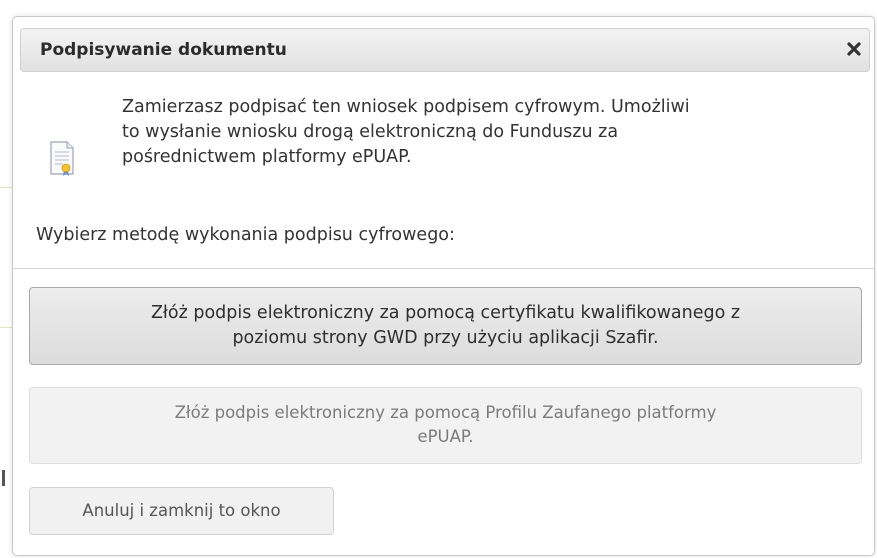  What do you see at coordinates (445, 436) in the screenshot?
I see `button-label-line: ePUAP.` at bounding box center [445, 436].